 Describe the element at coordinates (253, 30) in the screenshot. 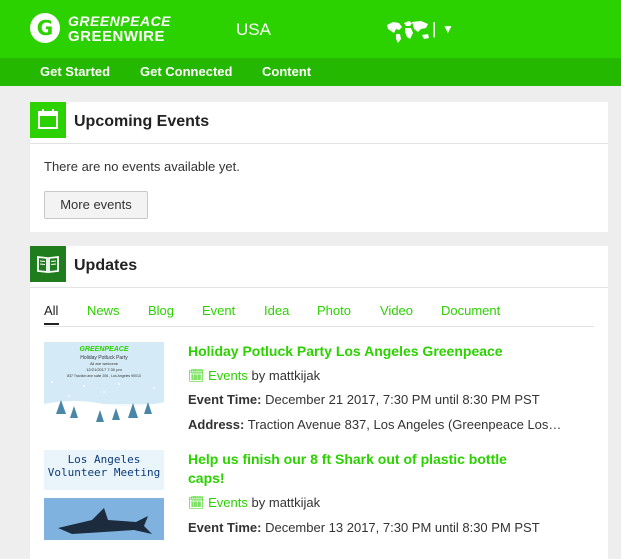

I see `country-label: USA` at that location.